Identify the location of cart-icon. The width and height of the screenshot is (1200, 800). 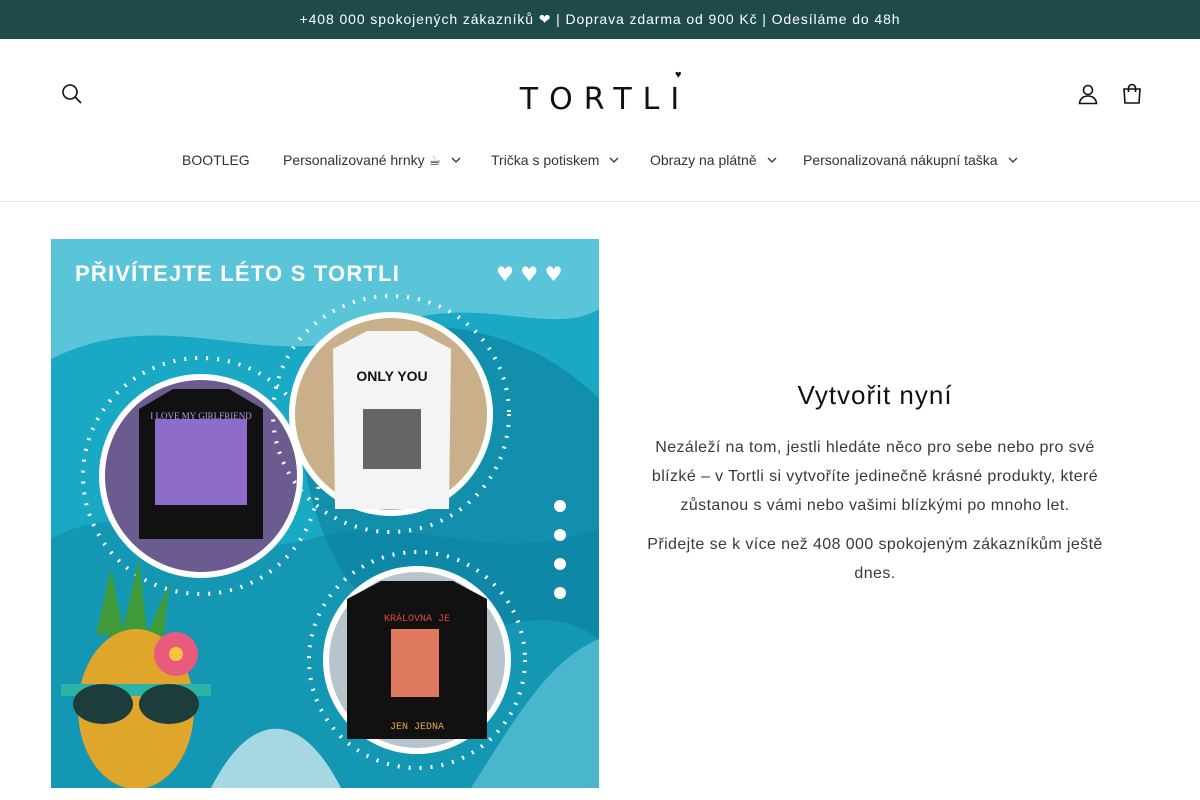
(1132, 93).